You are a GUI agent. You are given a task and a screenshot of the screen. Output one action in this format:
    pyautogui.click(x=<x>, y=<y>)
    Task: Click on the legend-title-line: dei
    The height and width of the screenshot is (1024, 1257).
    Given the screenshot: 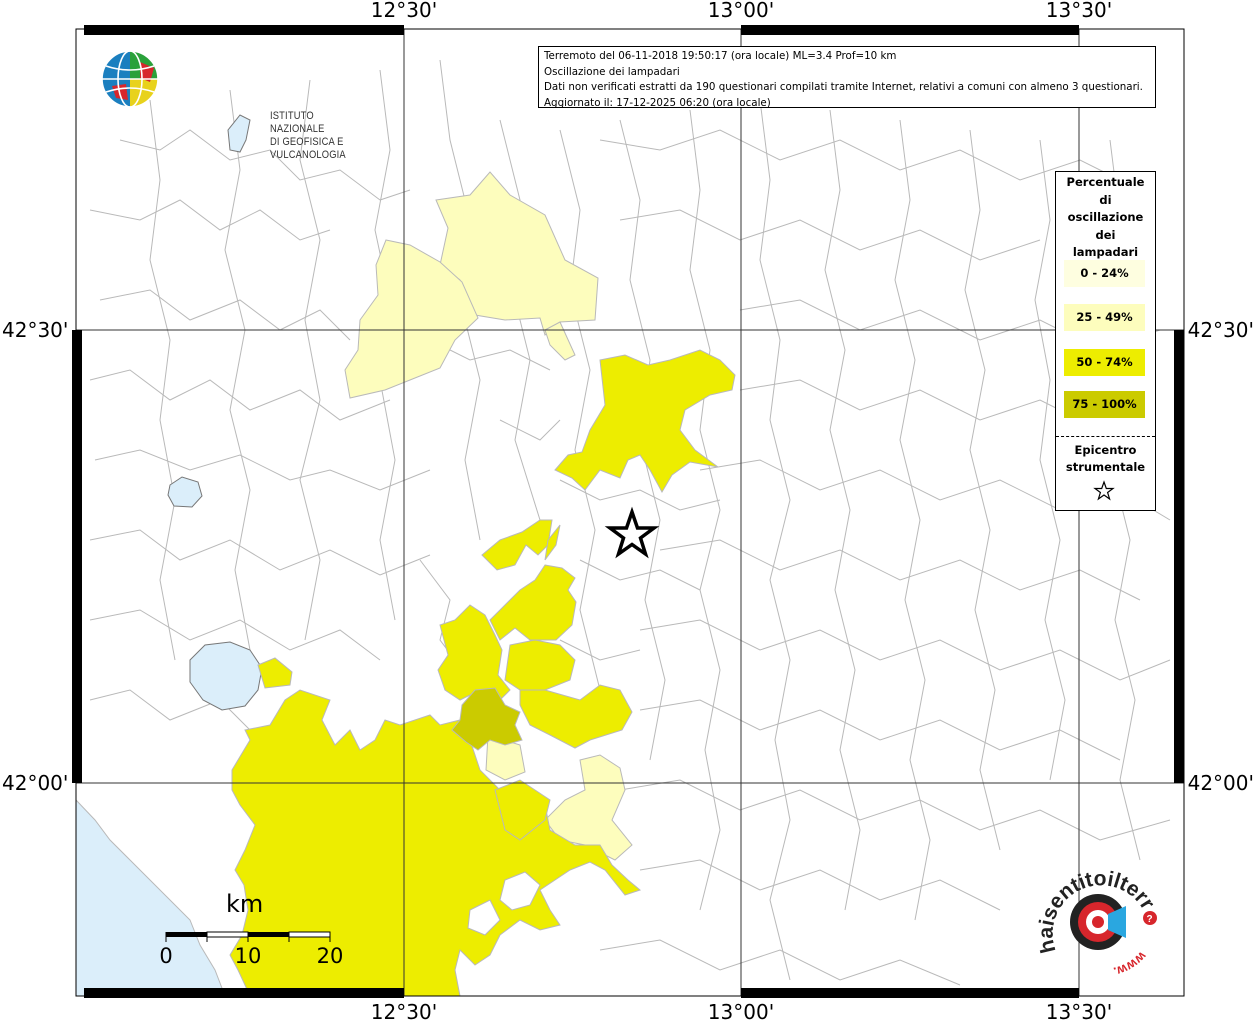 What is the action you would take?
    pyautogui.click(x=1105, y=234)
    